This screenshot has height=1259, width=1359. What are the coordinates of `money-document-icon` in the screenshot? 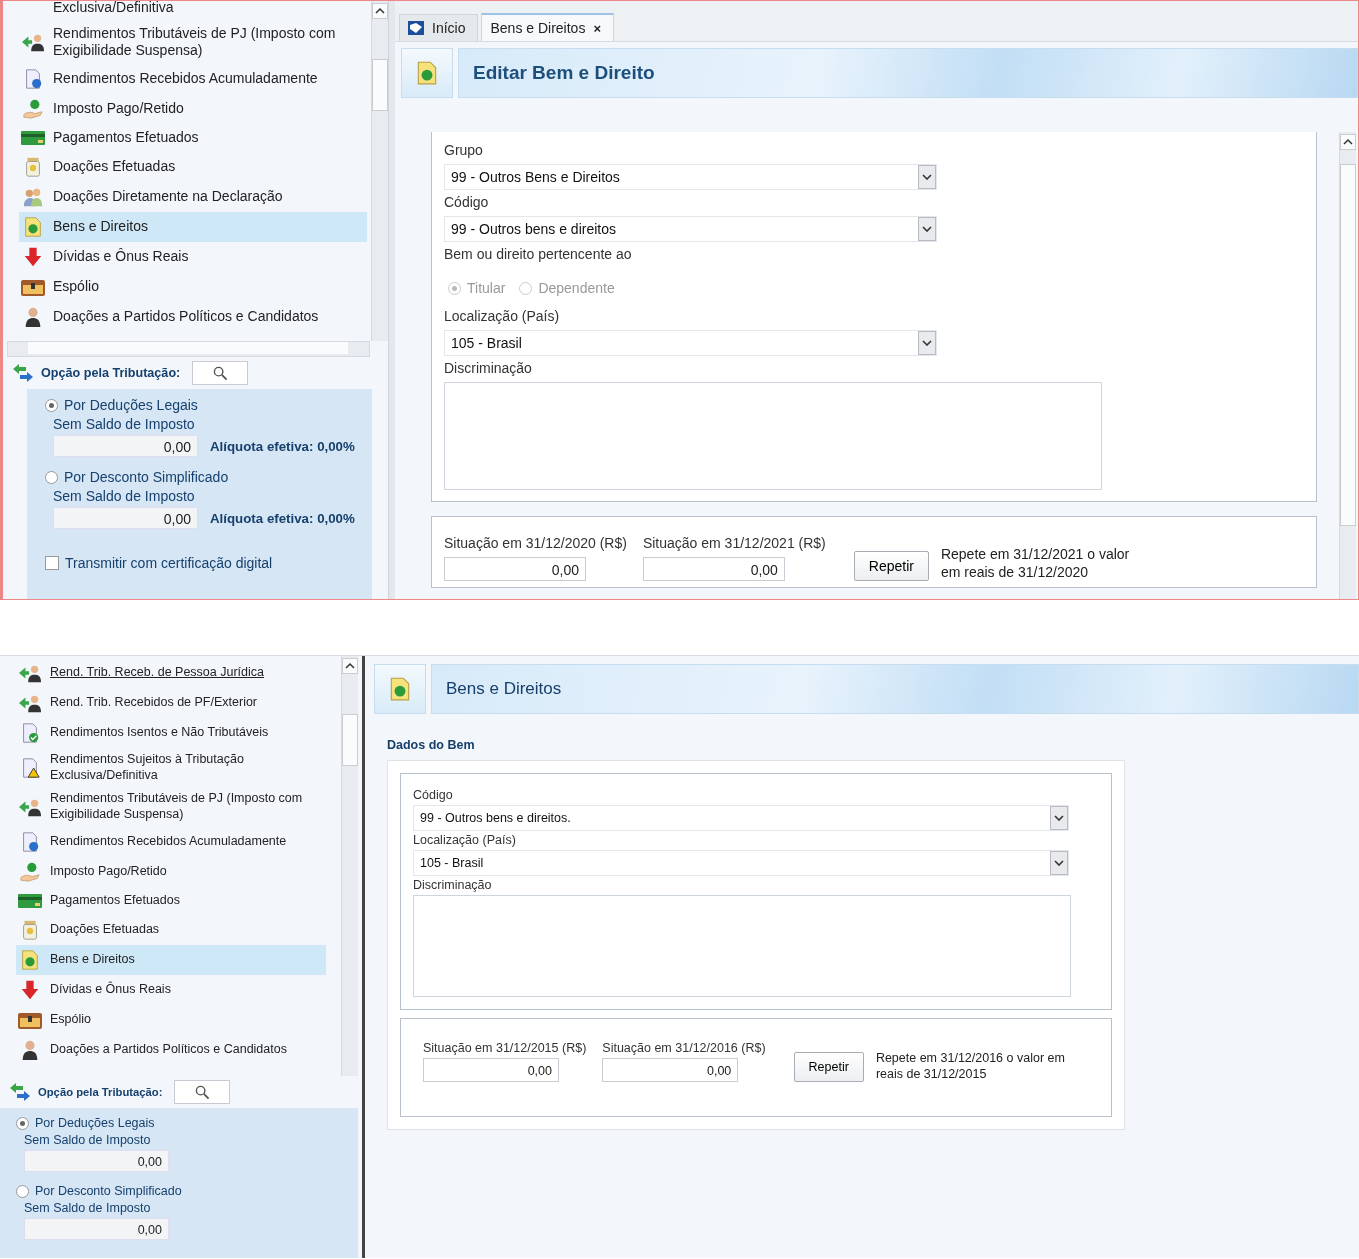 It's located at (33, 226).